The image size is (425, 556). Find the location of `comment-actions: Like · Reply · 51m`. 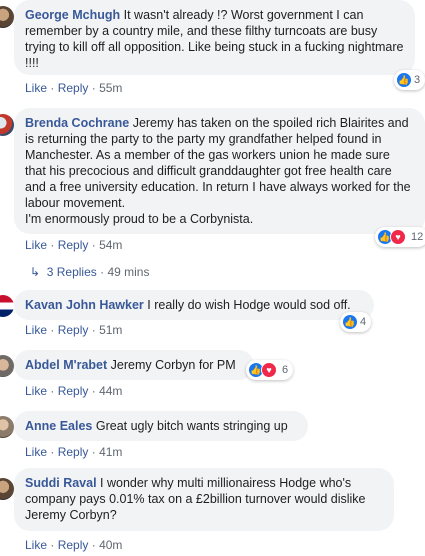

comment-actions: Like · Reply · 51m is located at coordinates (74, 330).